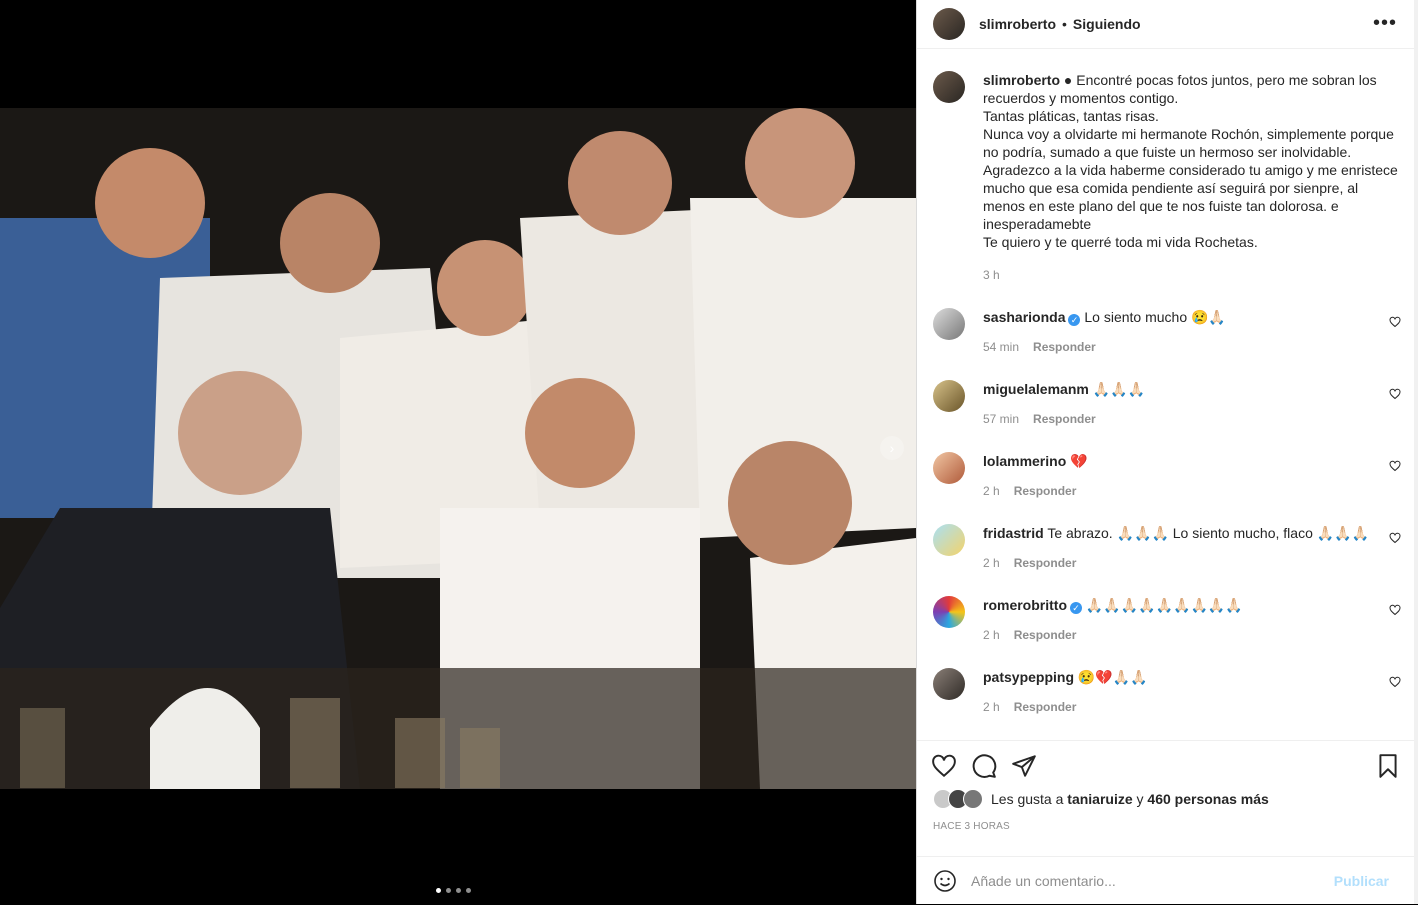  Describe the element at coordinates (1416, 452) in the screenshot. I see `page-scrollbar` at that location.